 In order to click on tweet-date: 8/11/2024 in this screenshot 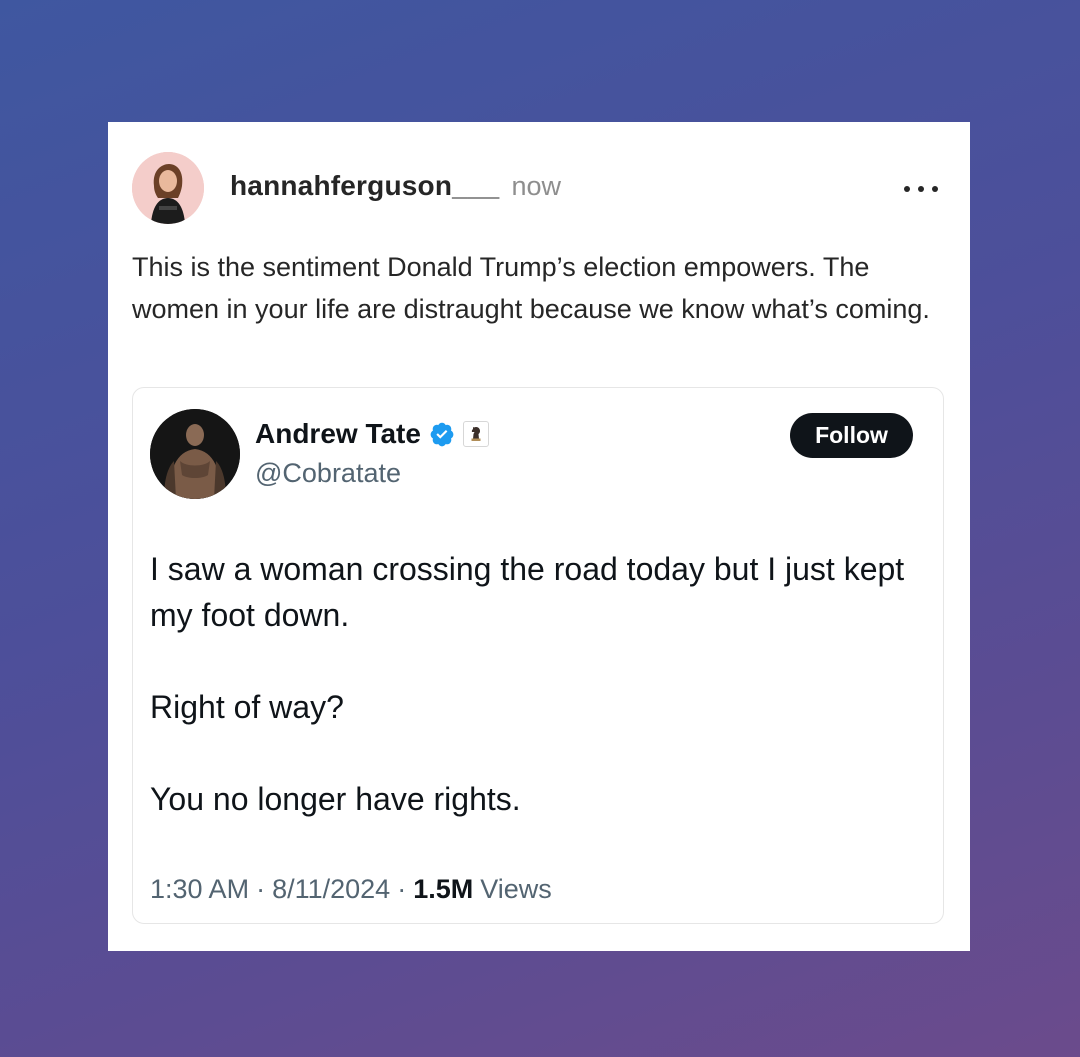, I will do `click(331, 889)`.